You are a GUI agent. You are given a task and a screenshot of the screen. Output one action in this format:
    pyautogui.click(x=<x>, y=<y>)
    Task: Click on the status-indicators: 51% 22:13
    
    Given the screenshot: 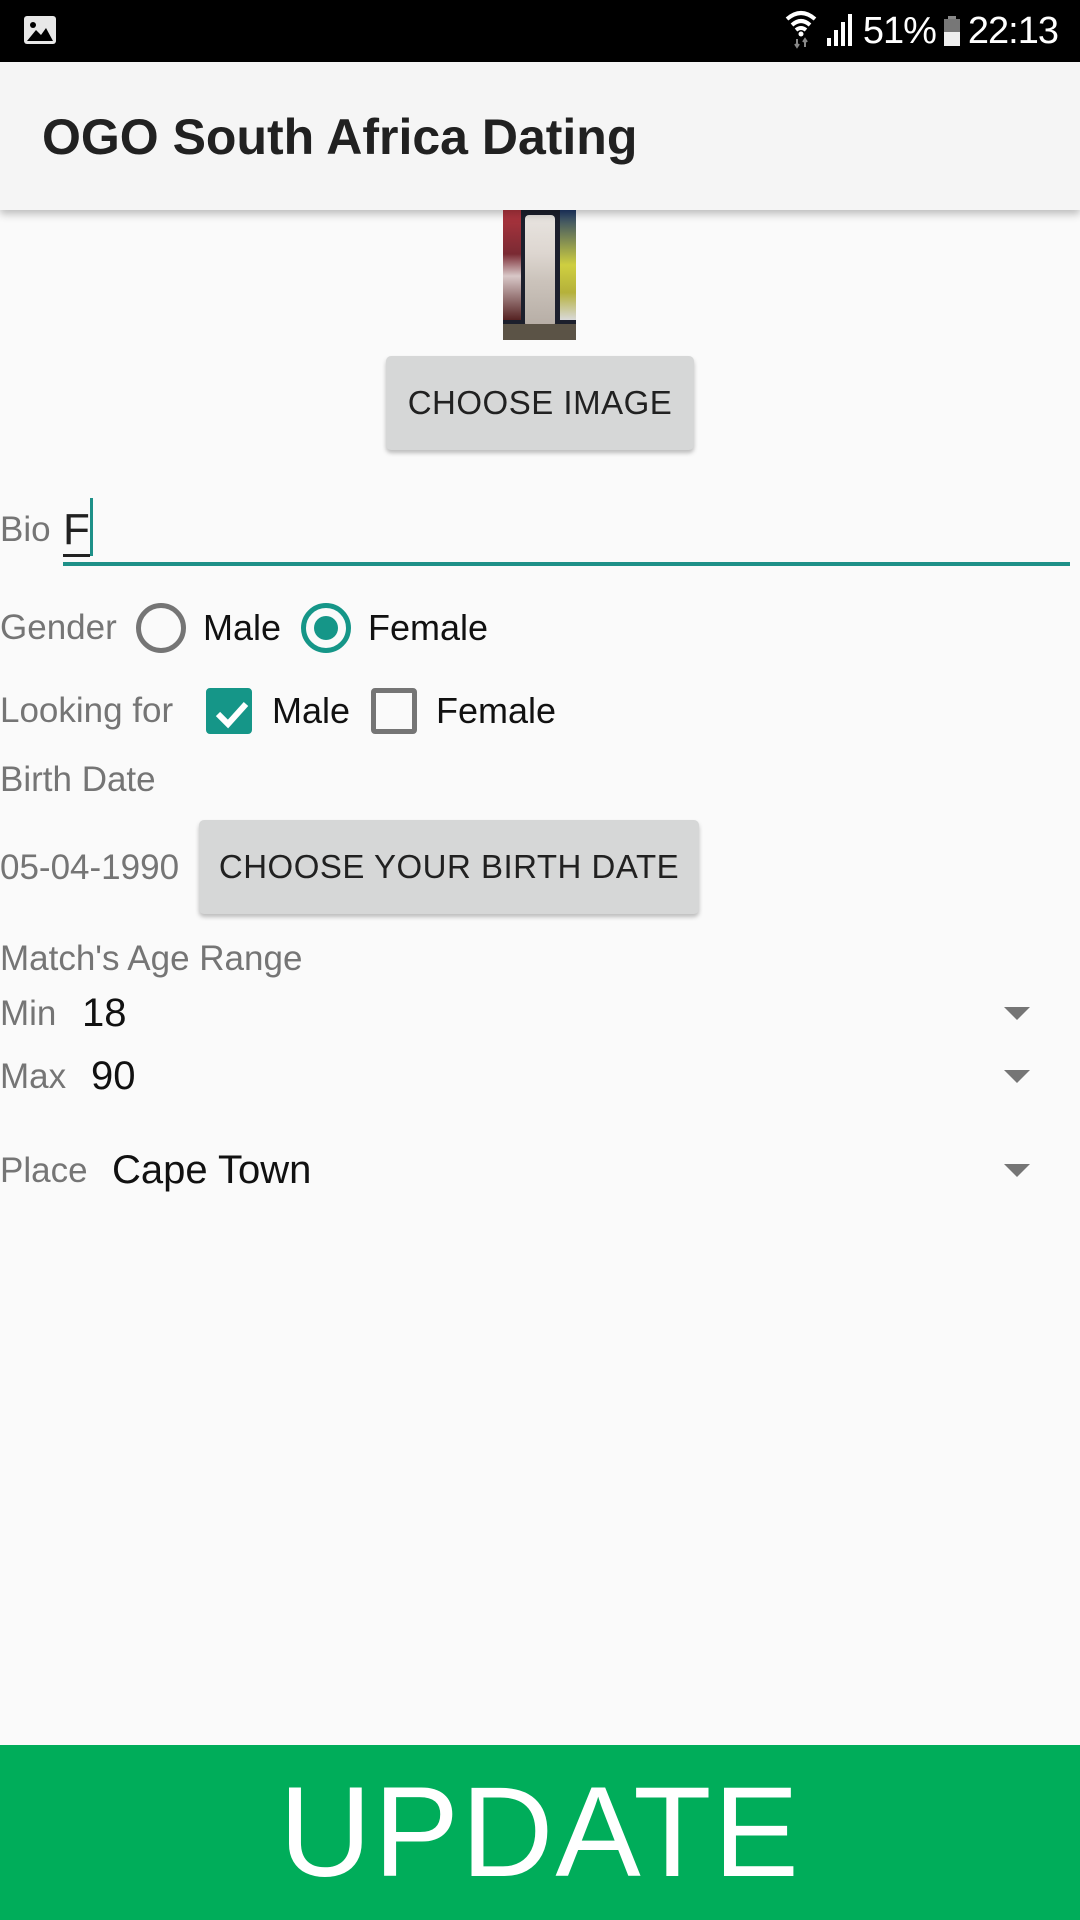 What is the action you would take?
    pyautogui.click(x=922, y=31)
    